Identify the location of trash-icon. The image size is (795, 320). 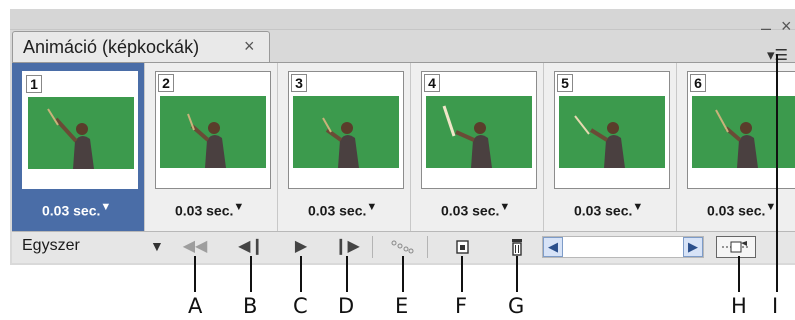
(517, 247).